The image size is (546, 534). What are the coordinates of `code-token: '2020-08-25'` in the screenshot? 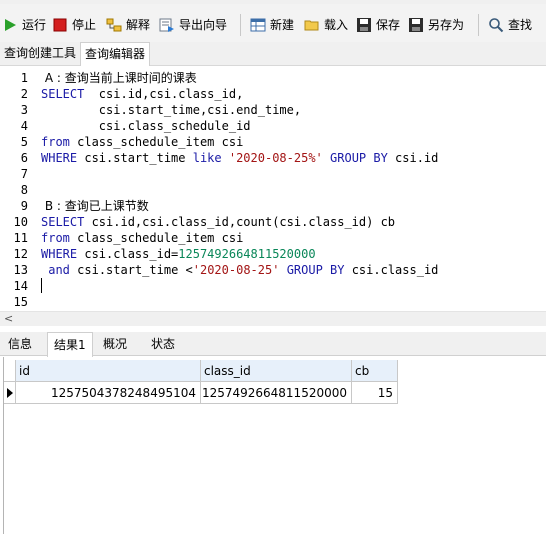 It's located at (236, 270).